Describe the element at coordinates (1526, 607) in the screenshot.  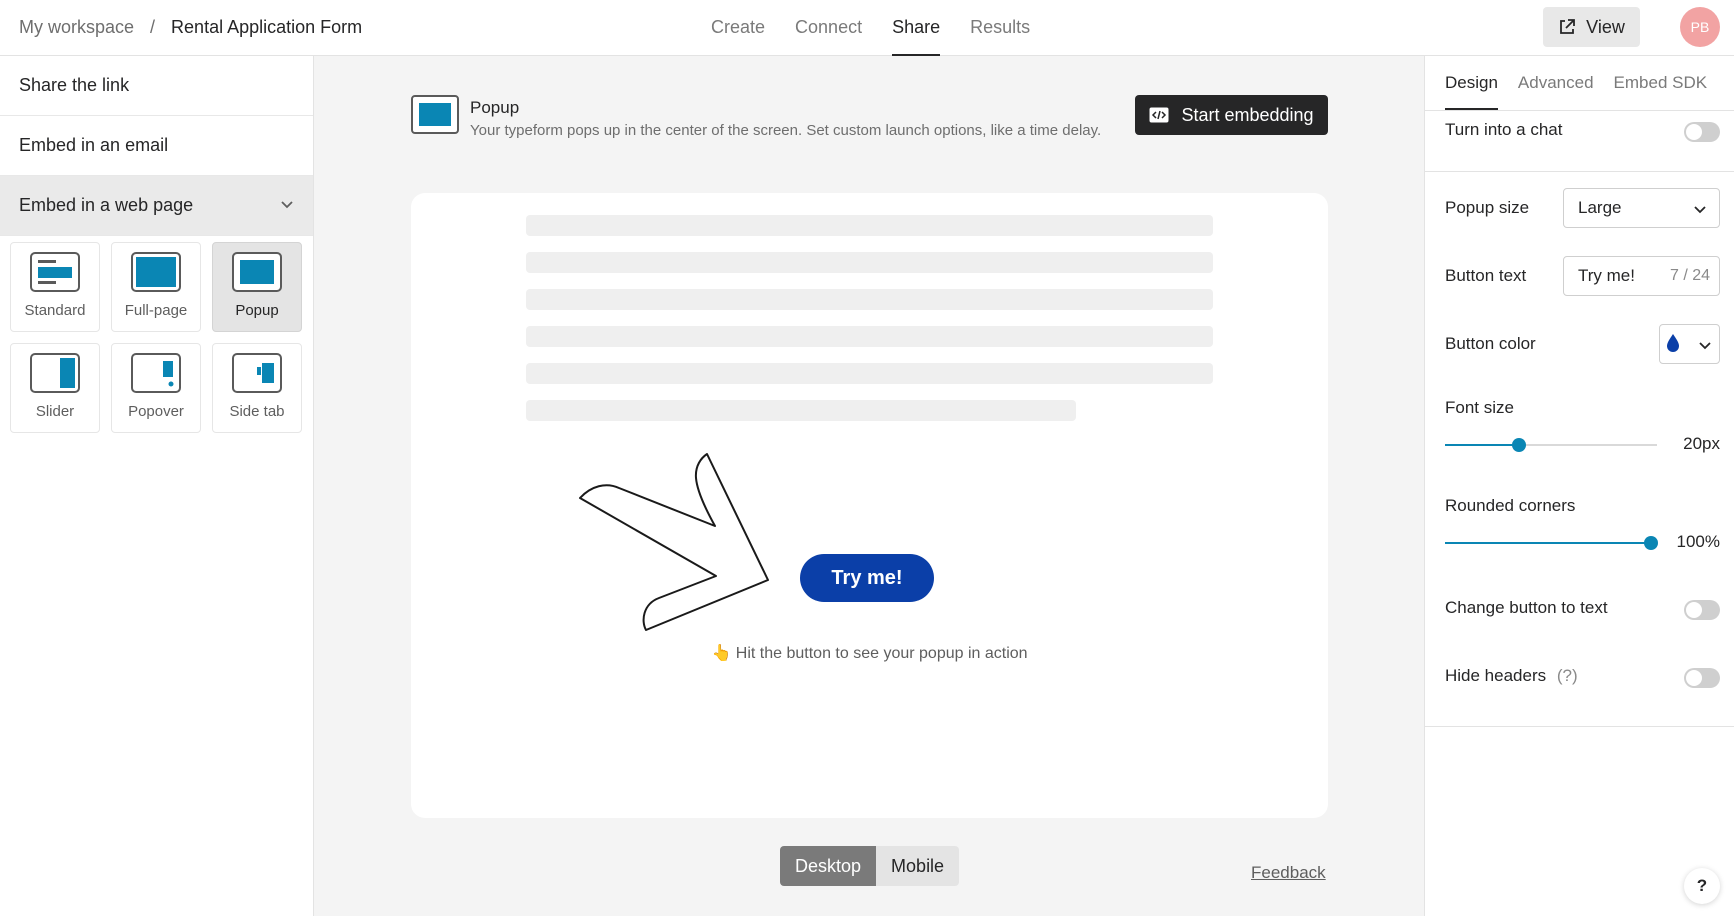
I see `change-button-label: Change button to text` at that location.